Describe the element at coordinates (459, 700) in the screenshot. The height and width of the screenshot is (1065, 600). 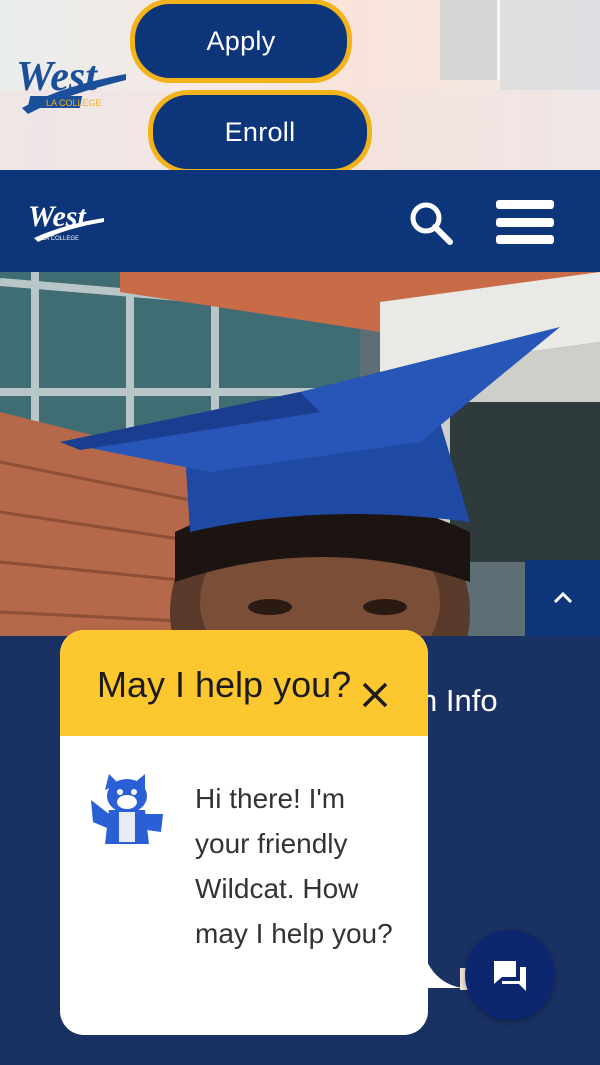
I see `section-heading: n Info` at that location.